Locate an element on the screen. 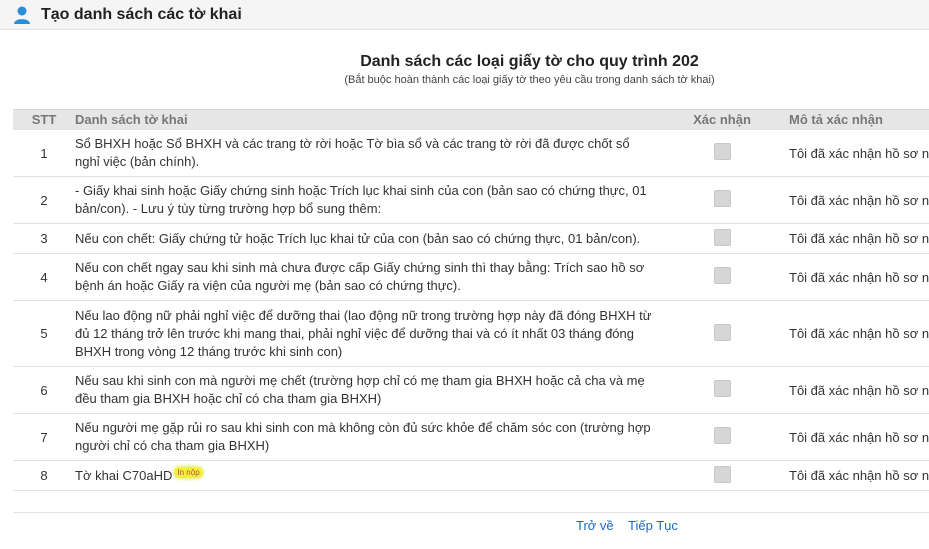 The image size is (929, 549). print-submit-badge: In nộp is located at coordinates (188, 472).